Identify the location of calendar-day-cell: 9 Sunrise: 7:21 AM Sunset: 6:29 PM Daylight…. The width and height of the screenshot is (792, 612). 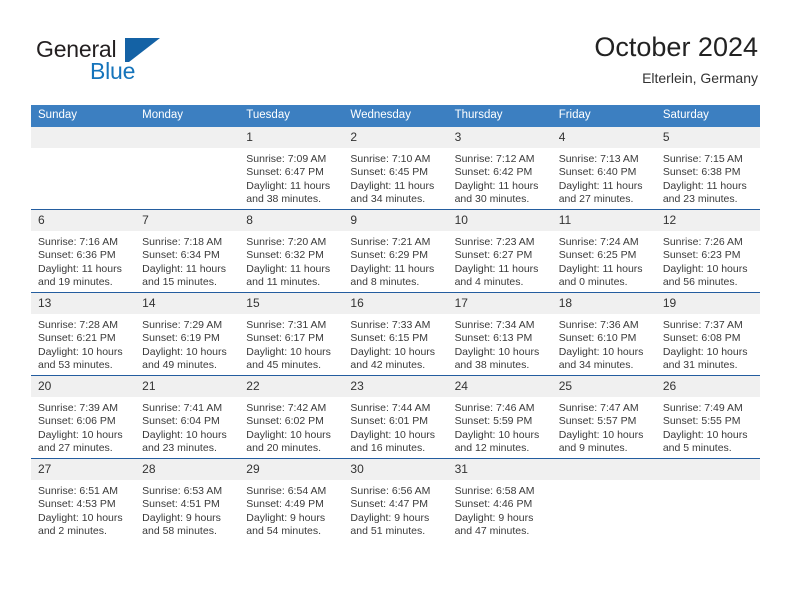
(395, 251).